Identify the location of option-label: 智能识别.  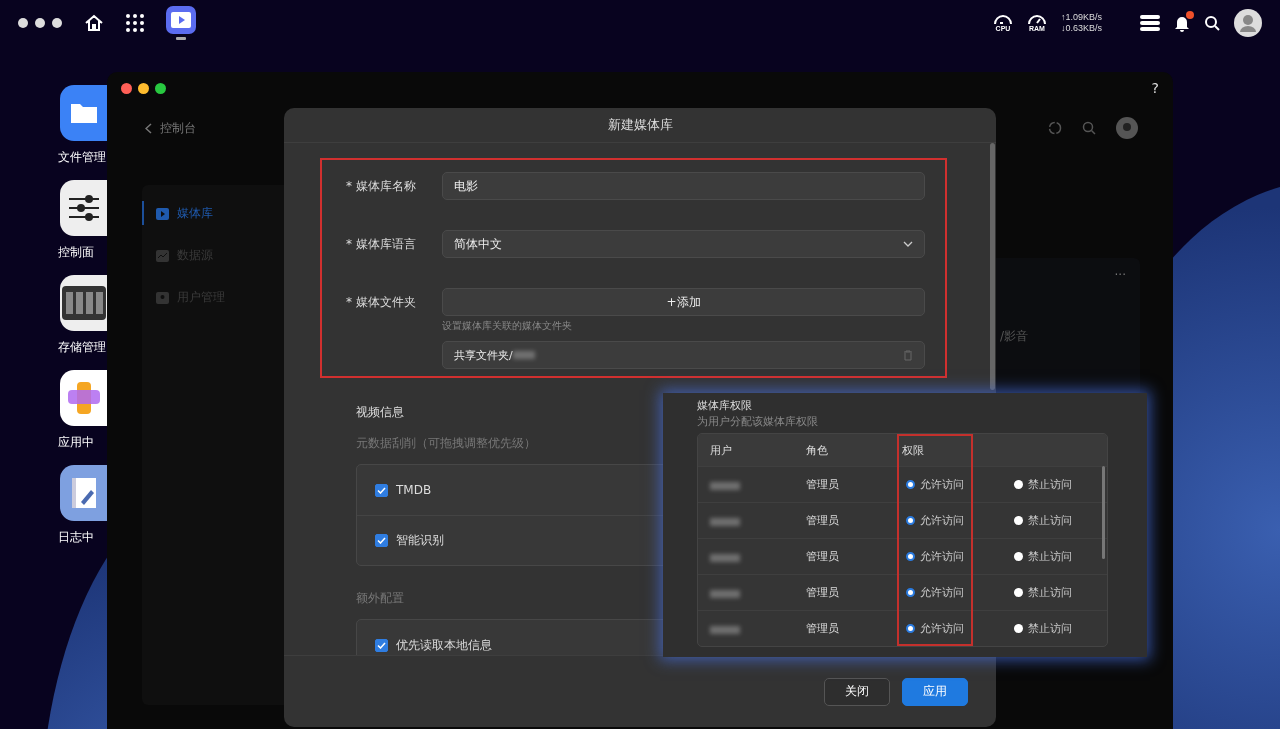
(420, 540).